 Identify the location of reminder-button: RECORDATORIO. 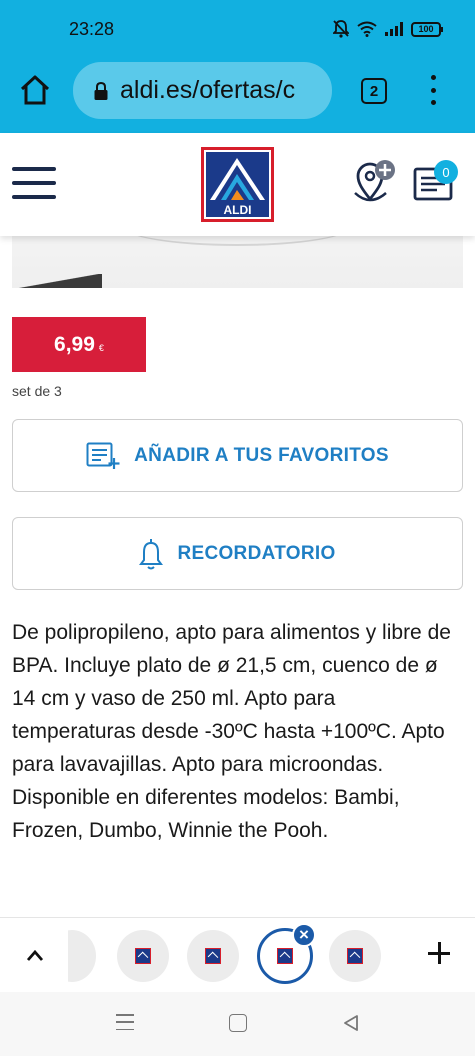
(237, 553).